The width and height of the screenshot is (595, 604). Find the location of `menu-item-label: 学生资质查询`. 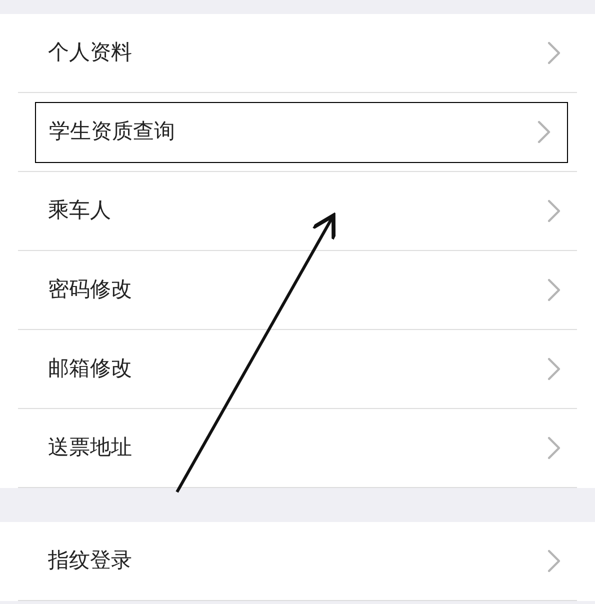

menu-item-label: 学生资质查询 is located at coordinates (112, 132).